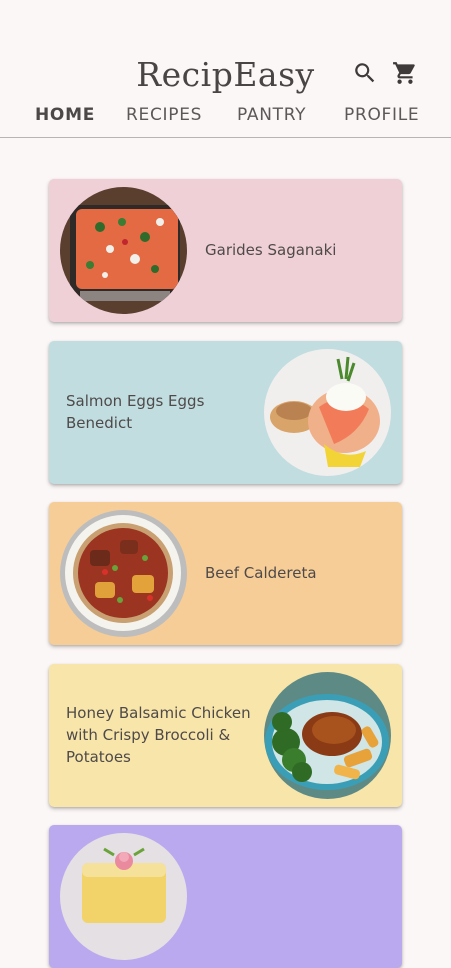  What do you see at coordinates (405, 73) in the screenshot?
I see `shopping-cart-icon` at bounding box center [405, 73].